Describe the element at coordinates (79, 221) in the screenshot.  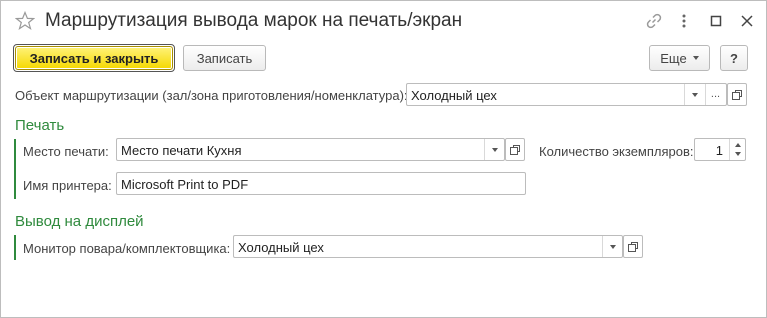
I see `display-section-title: Вывод на дисплей` at that location.